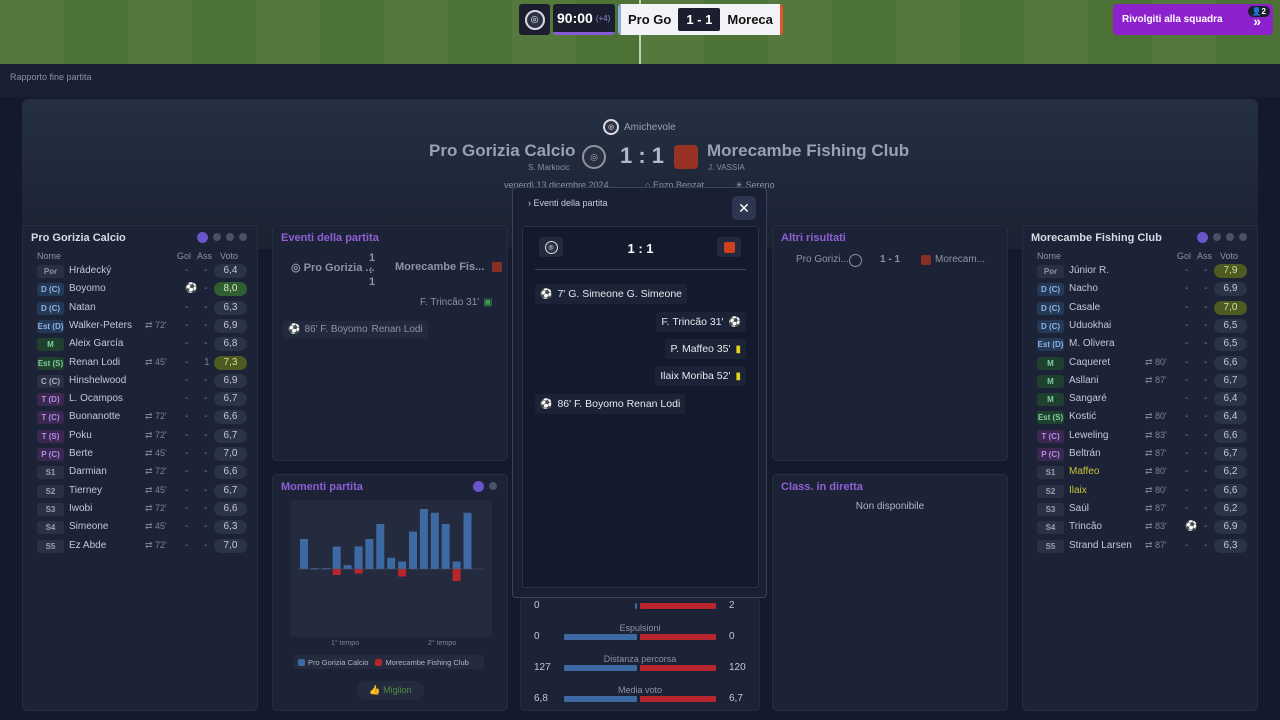 Image resolution: width=1280 pixels, height=720 pixels. Describe the element at coordinates (207, 362) in the screenshot. I see `assists-cell: 1` at that location.